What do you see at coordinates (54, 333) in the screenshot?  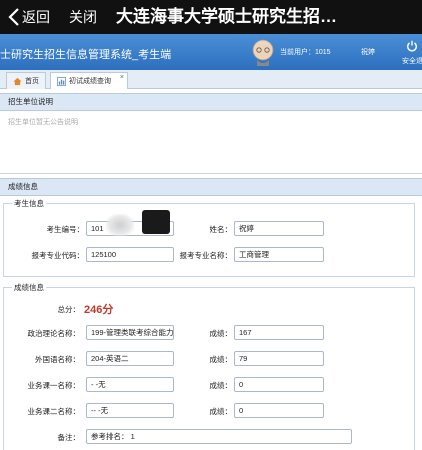 I see `subject-name-label: 政治理论名称：` at bounding box center [54, 333].